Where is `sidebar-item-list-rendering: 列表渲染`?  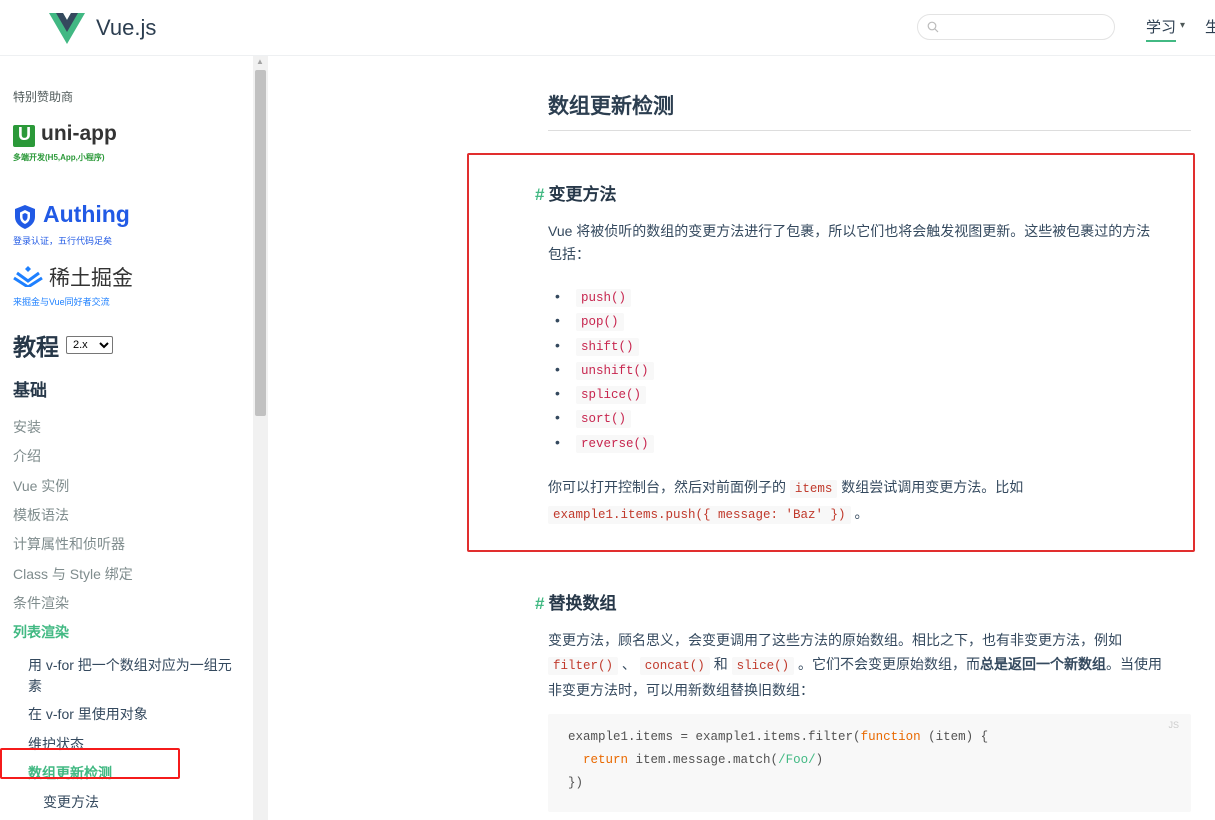
sidebar-item-list-rendering: 列表渲染 is located at coordinates (41, 632).